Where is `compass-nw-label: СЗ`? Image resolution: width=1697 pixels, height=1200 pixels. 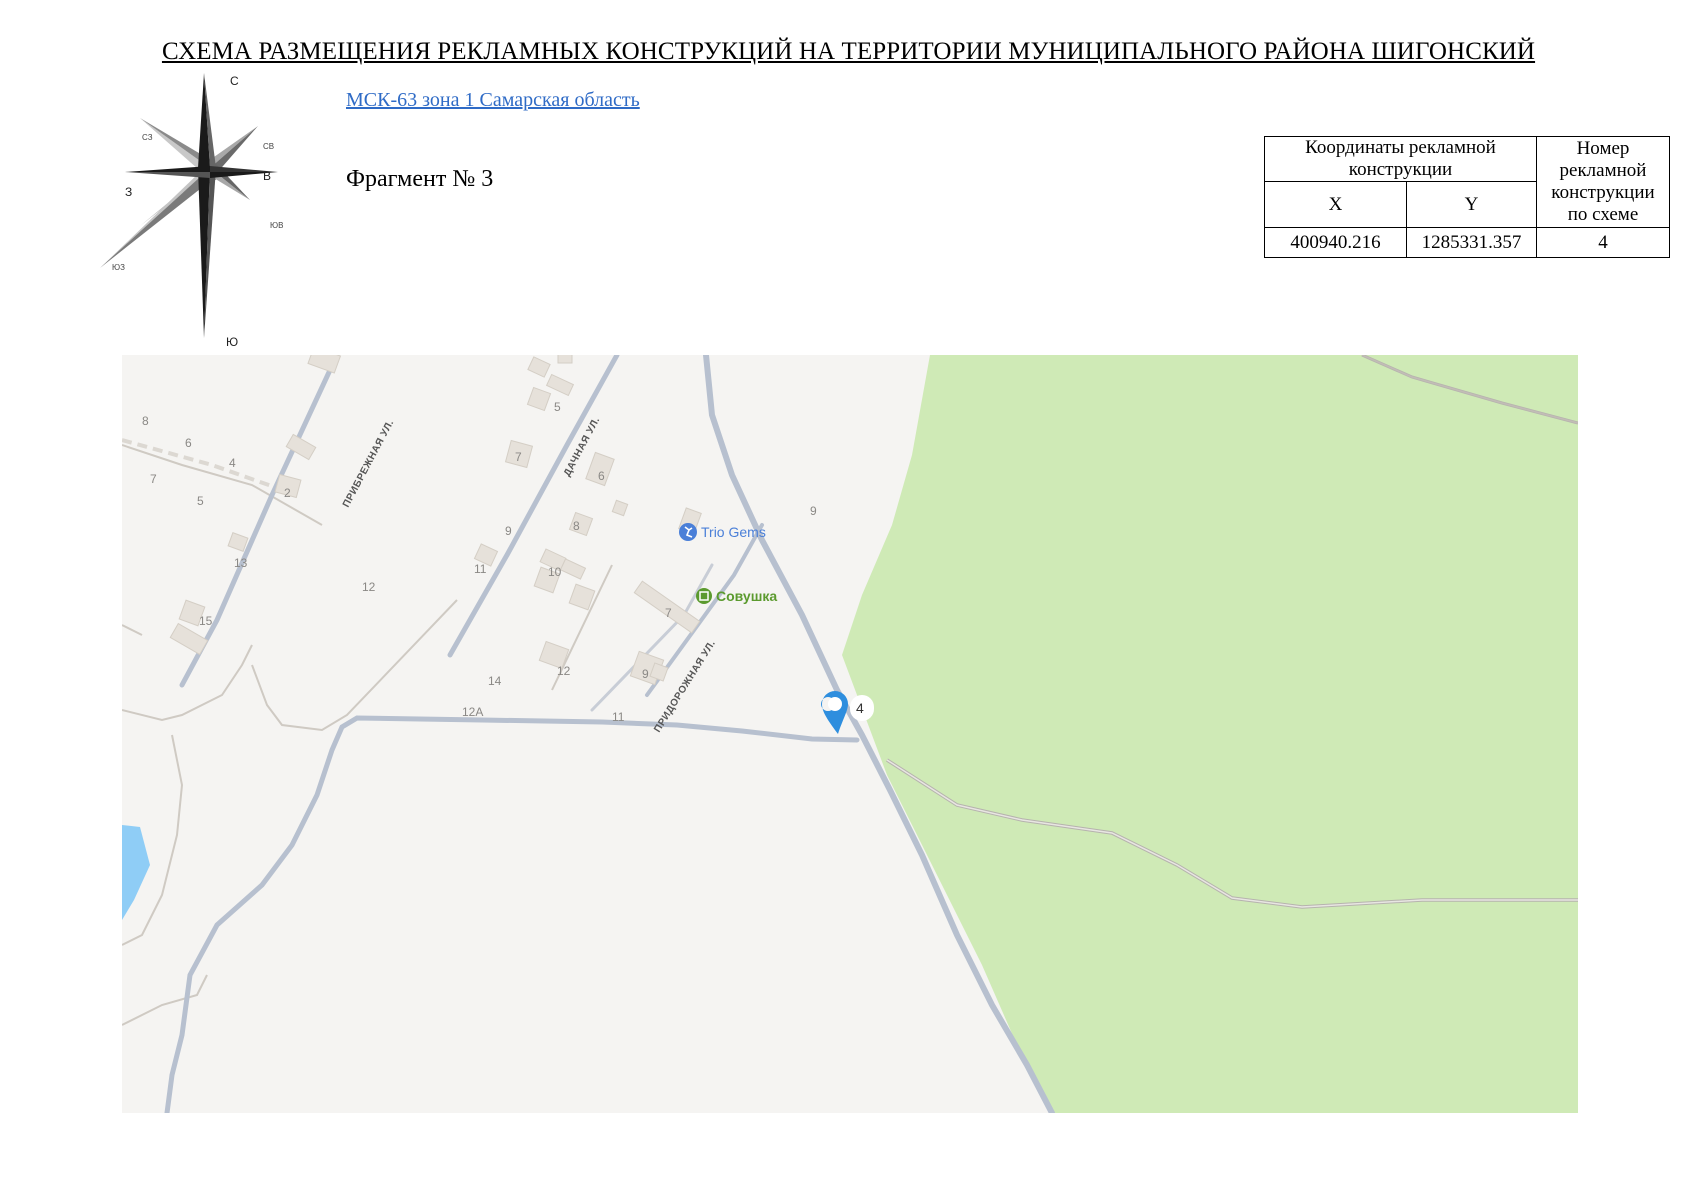 compass-nw-label: СЗ is located at coordinates (147, 137).